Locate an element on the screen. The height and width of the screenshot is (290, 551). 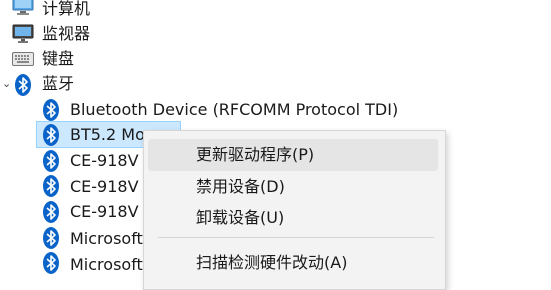
keyboard-icon is located at coordinates (23, 59).